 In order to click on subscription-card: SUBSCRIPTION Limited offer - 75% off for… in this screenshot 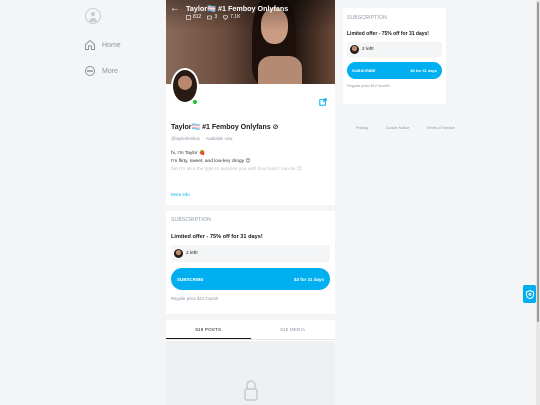, I will do `click(250, 262)`.